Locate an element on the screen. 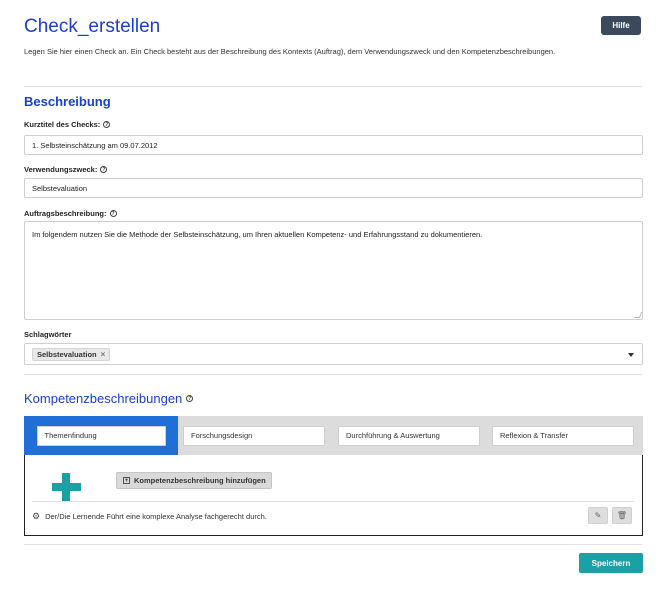 The height and width of the screenshot is (600, 666). schlagwoerter-label: Schlagwörter is located at coordinates (48, 334).